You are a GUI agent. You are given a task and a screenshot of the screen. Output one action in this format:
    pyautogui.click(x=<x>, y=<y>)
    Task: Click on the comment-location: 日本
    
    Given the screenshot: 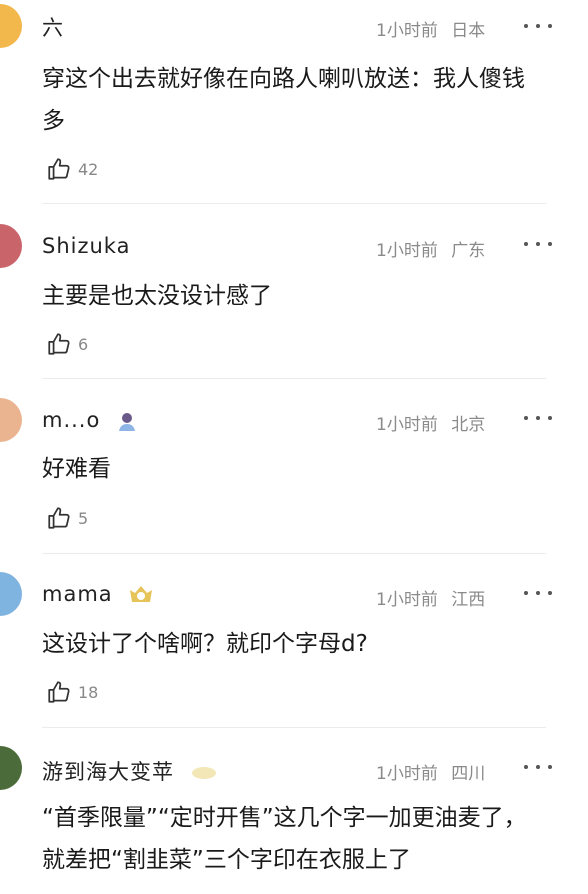 What is the action you would take?
    pyautogui.click(x=468, y=31)
    